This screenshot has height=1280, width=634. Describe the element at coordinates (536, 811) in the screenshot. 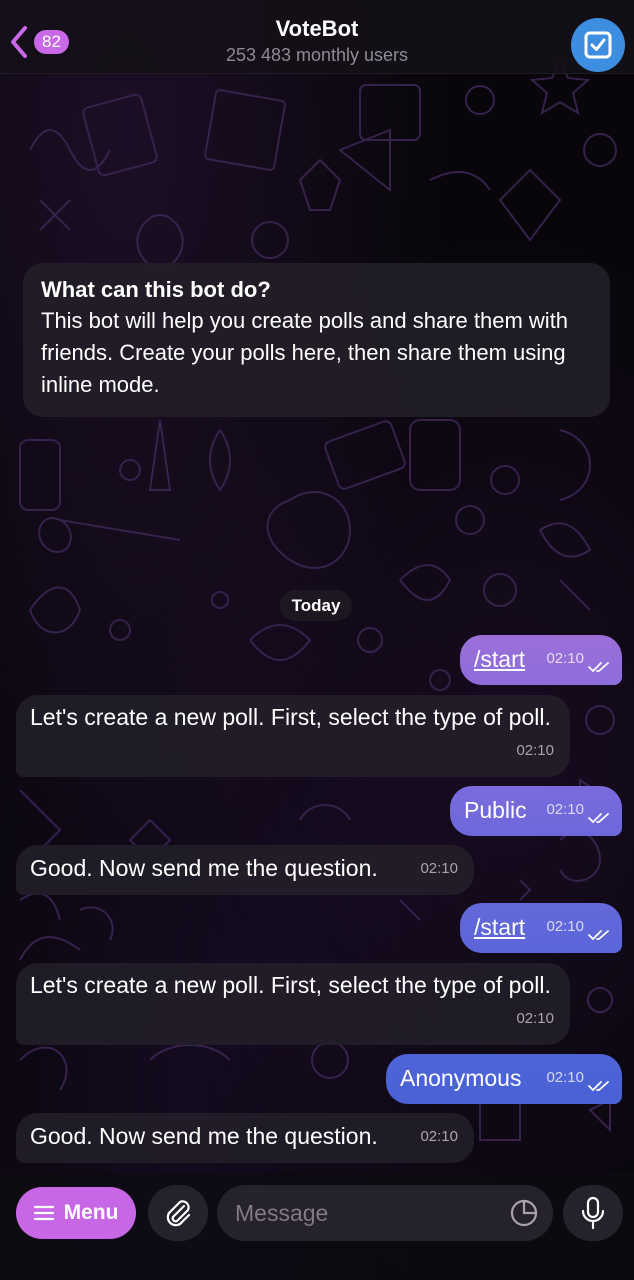

I see `message-bubble-outgoing: Public 02:10` at that location.